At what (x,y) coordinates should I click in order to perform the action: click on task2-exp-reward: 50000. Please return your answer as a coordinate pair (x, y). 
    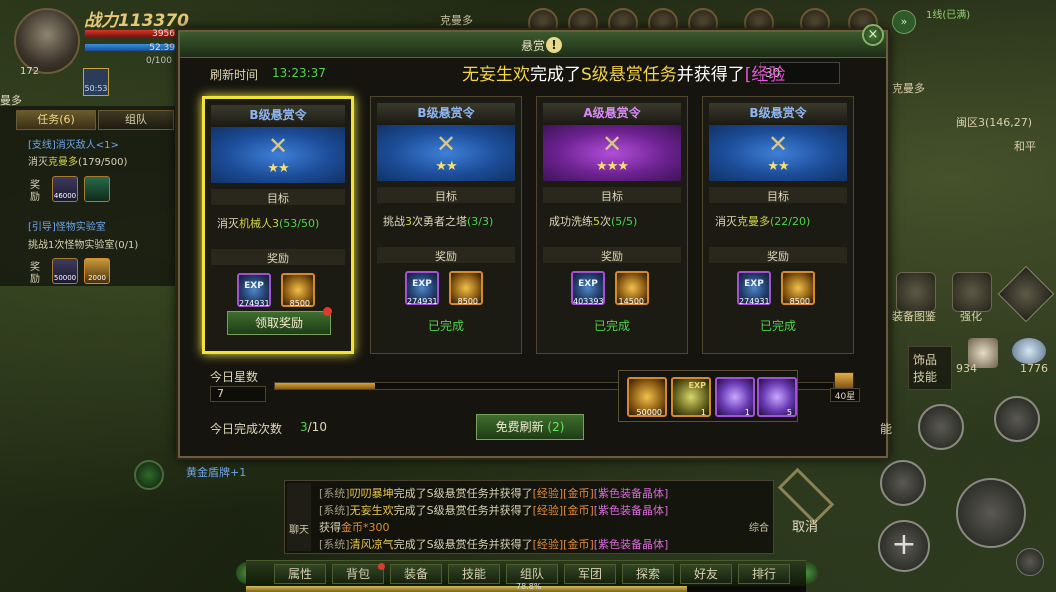
    Looking at the image, I should click on (65, 271).